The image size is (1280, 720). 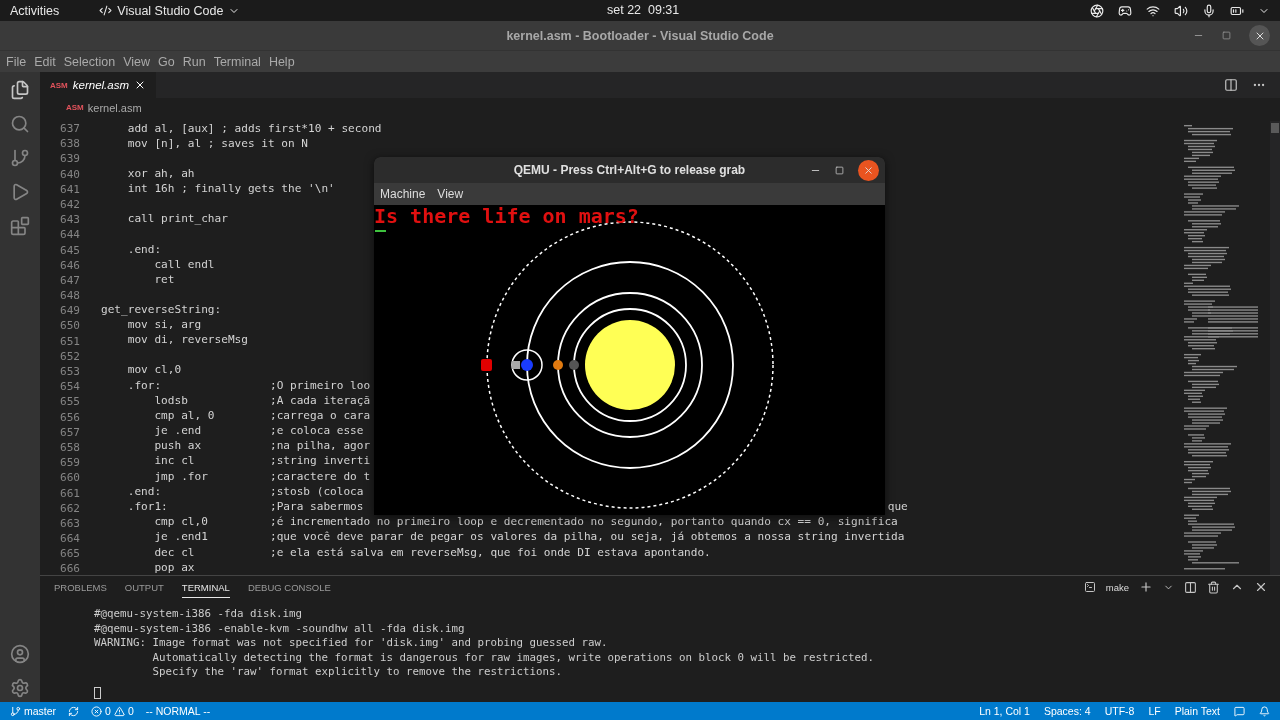 I want to click on account-icon, so click(x=20, y=654).